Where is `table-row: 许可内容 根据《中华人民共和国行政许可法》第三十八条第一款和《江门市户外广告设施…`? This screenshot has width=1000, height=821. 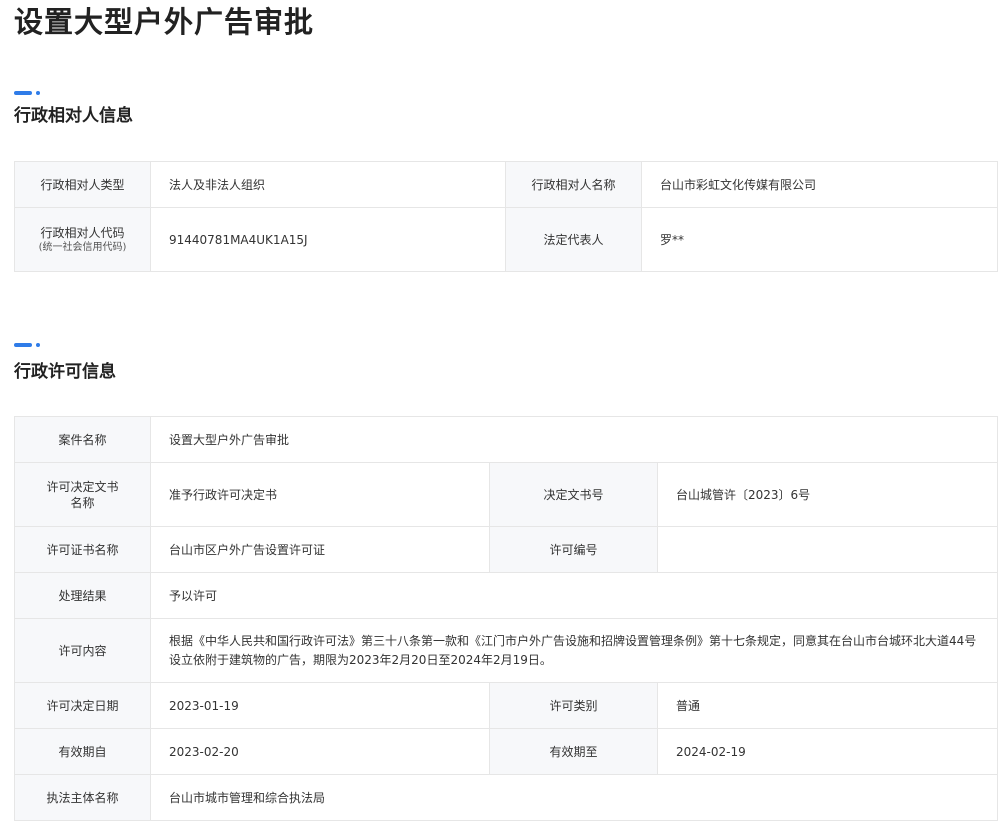 table-row: 许可内容 根据《中华人民共和国行政许可法》第三十八条第一款和《江门市户外广告设施… is located at coordinates (506, 650).